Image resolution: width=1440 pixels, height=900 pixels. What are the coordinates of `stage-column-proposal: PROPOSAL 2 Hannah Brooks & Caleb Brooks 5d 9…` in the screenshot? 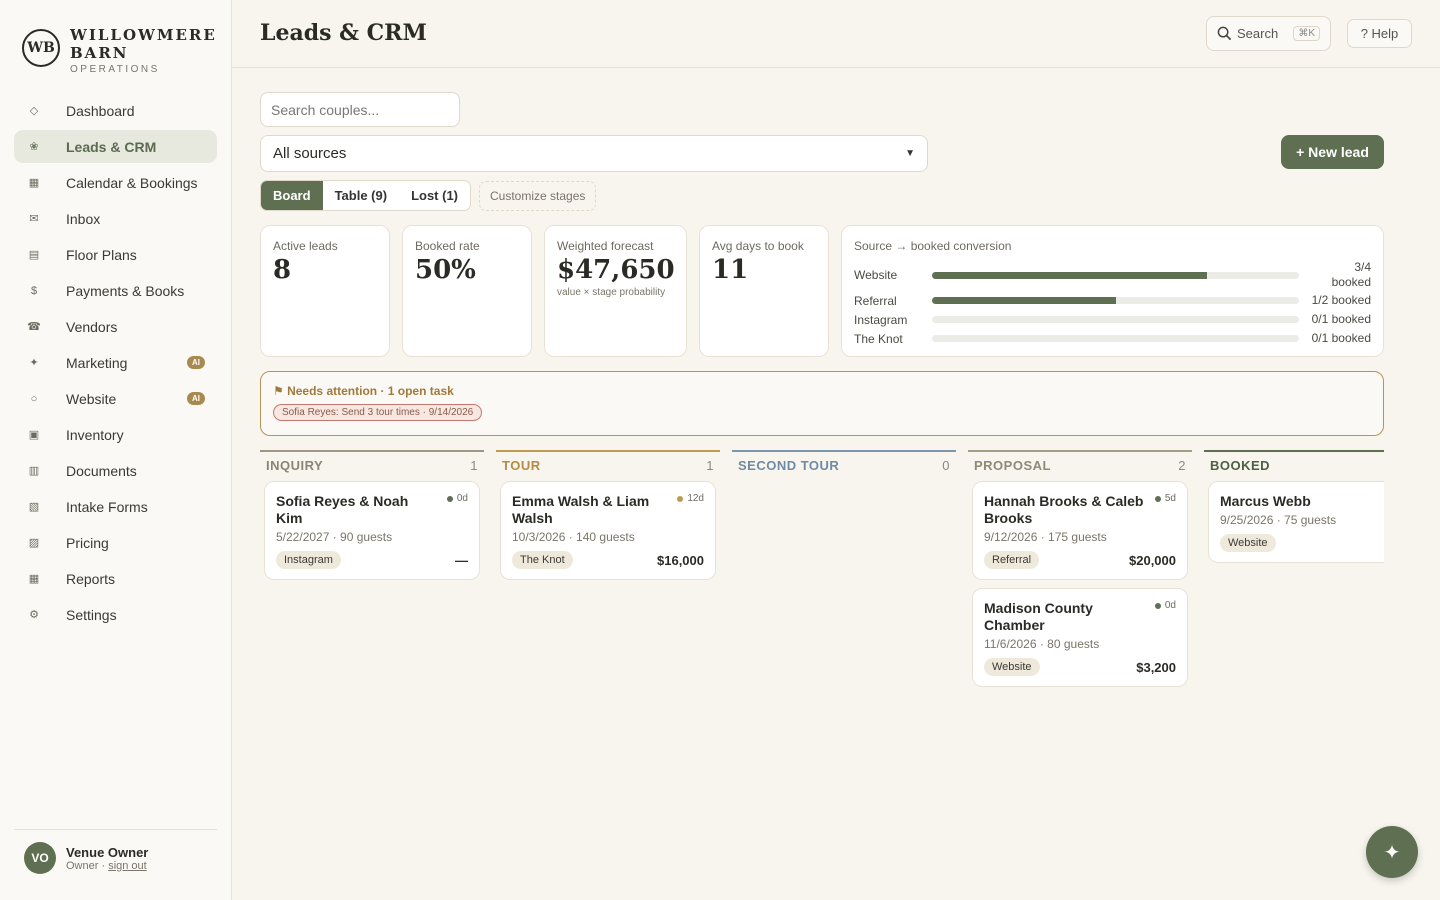 It's located at (1080, 572).